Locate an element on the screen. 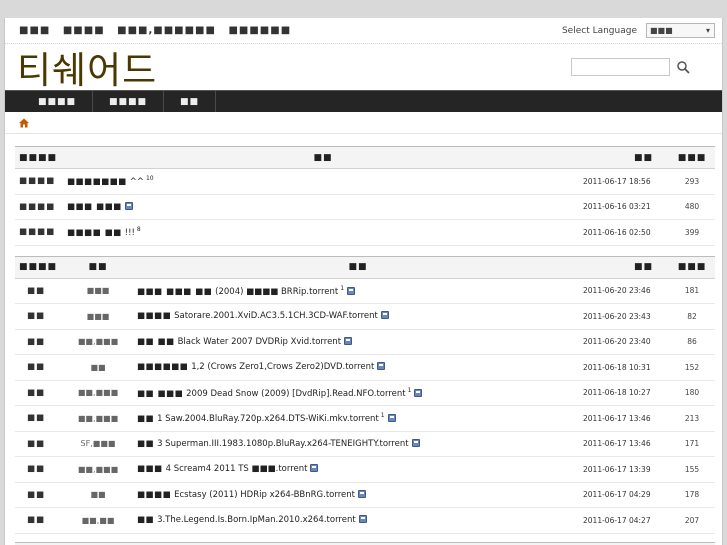  col-title: ■■ is located at coordinates (358, 267).